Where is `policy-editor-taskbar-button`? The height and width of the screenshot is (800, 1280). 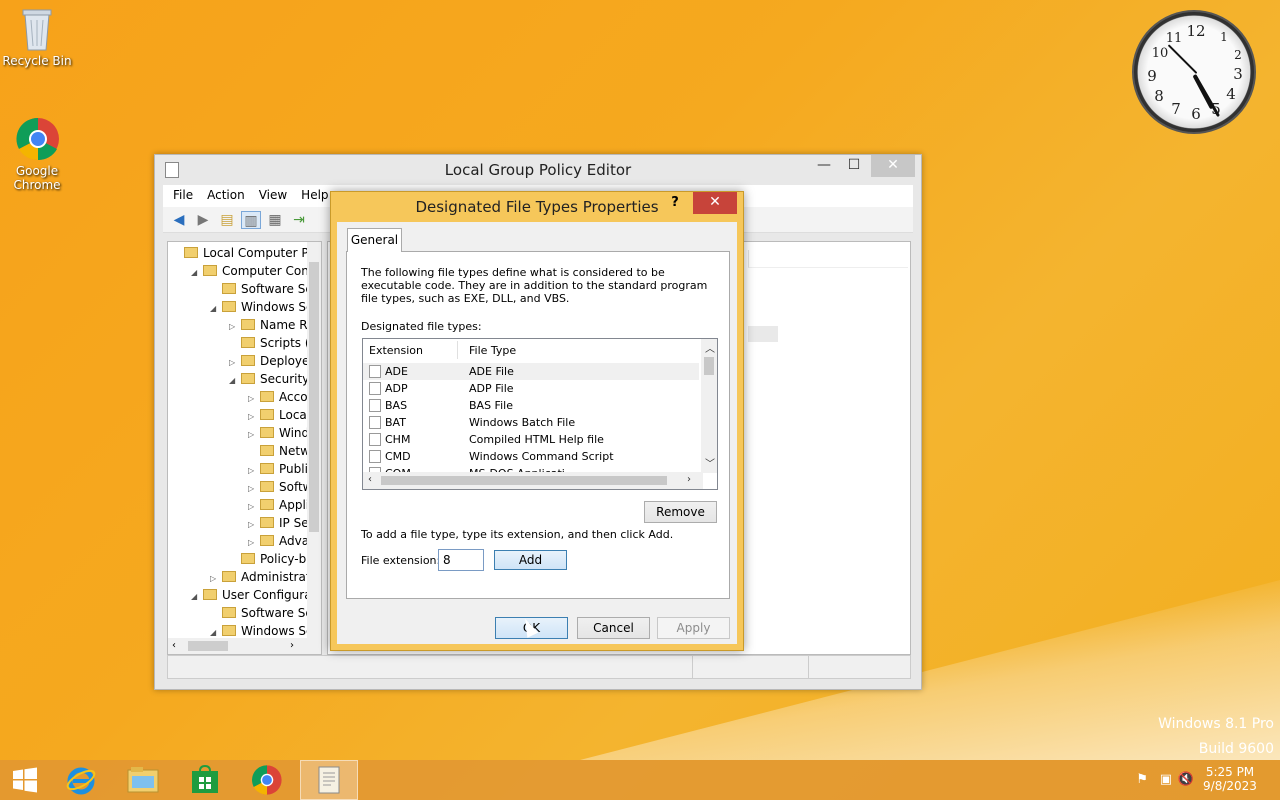
policy-editor-taskbar-button is located at coordinates (329, 780).